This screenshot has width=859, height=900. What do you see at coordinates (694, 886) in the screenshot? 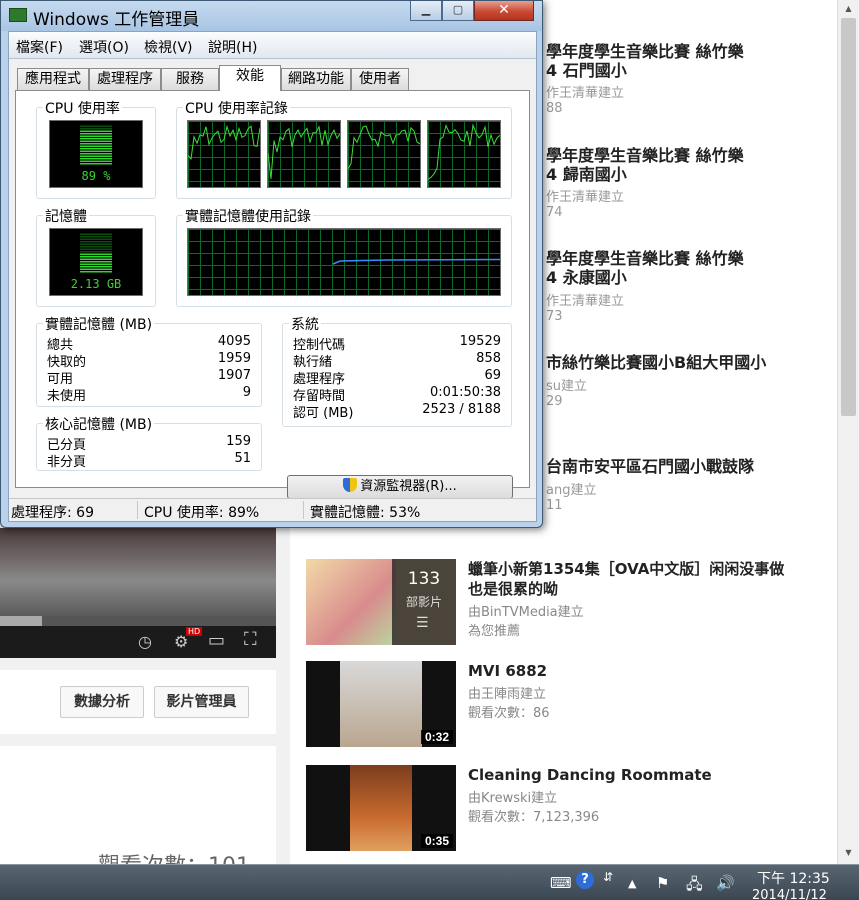
I see `network-icon: 🖧` at bounding box center [694, 886].